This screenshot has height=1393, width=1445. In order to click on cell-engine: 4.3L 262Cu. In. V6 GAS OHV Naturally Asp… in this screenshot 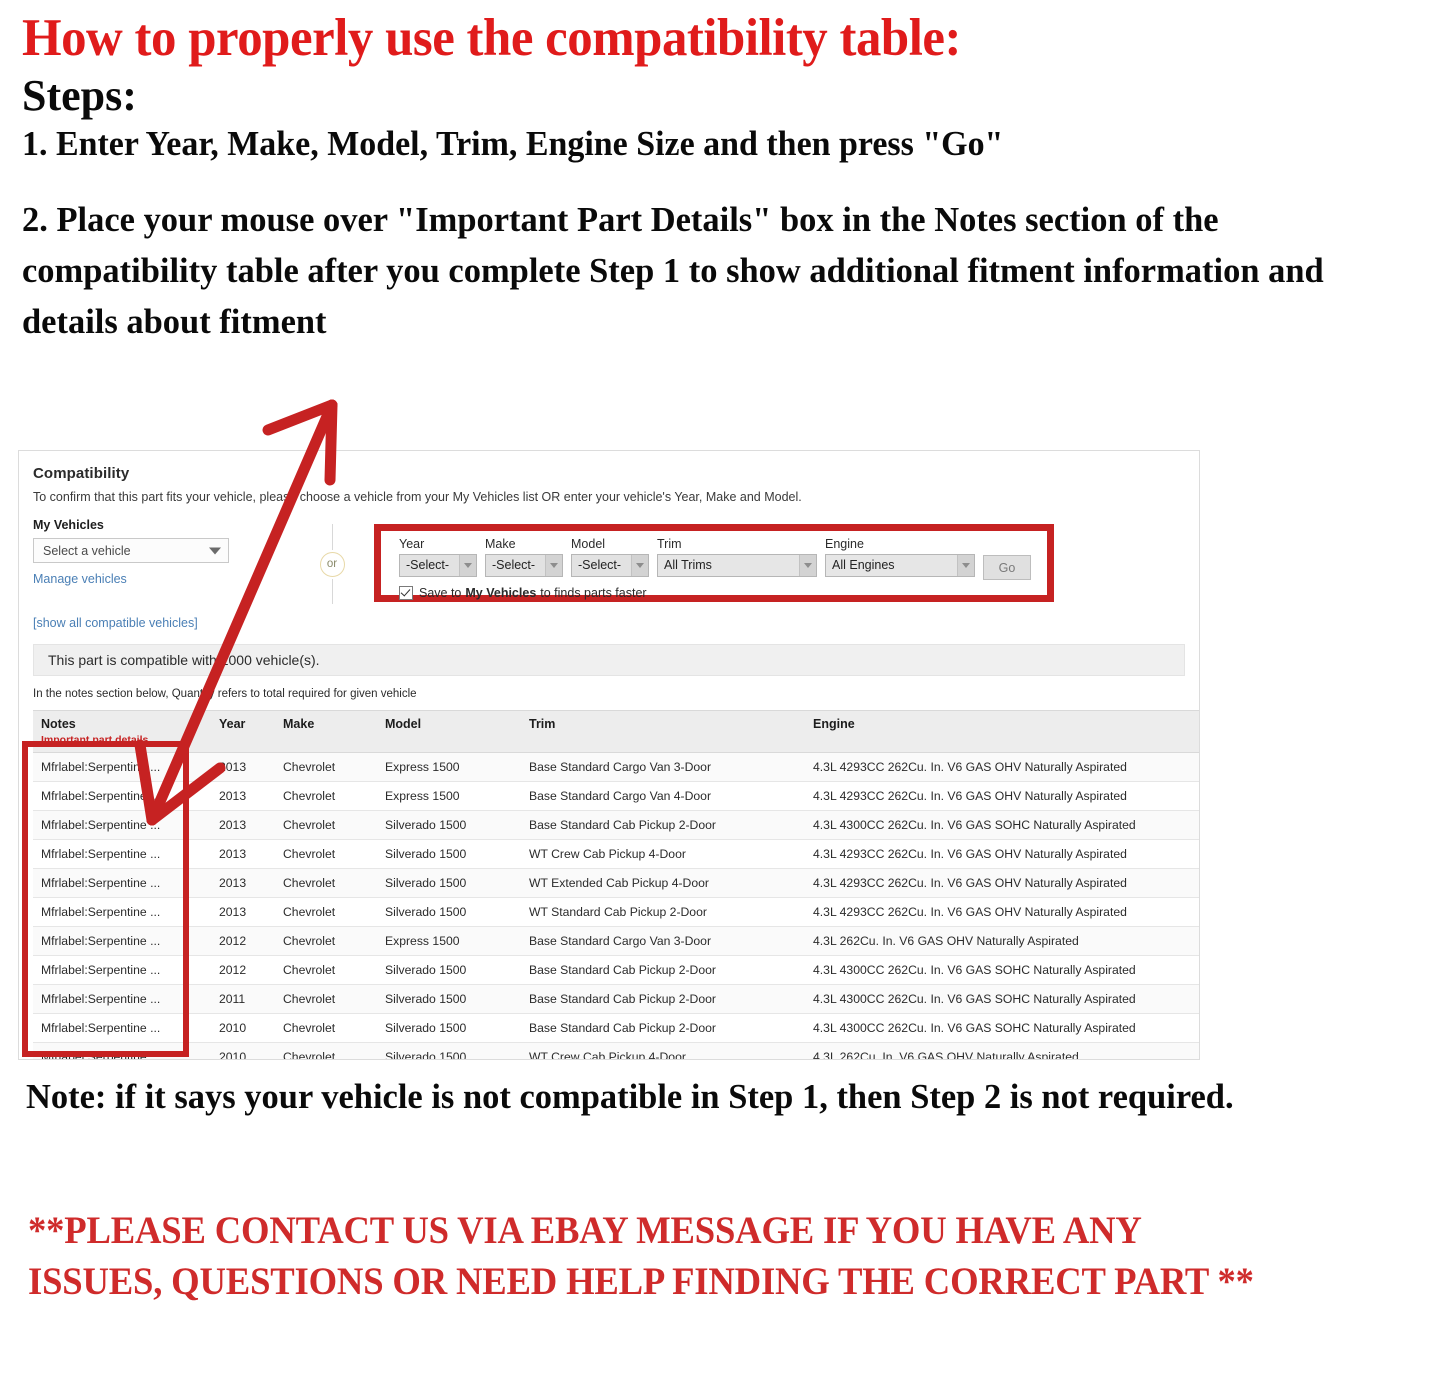, I will do `click(1002, 941)`.